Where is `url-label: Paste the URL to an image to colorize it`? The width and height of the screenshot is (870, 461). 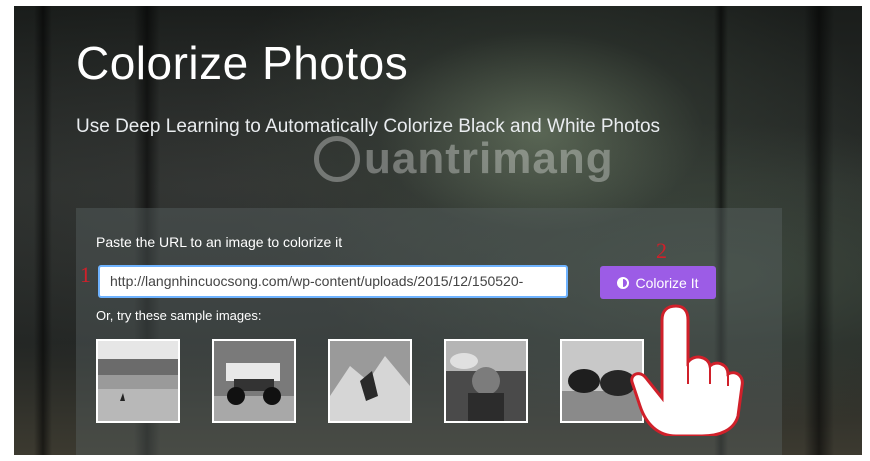
url-label: Paste the URL to an image to colorize it is located at coordinates (219, 242).